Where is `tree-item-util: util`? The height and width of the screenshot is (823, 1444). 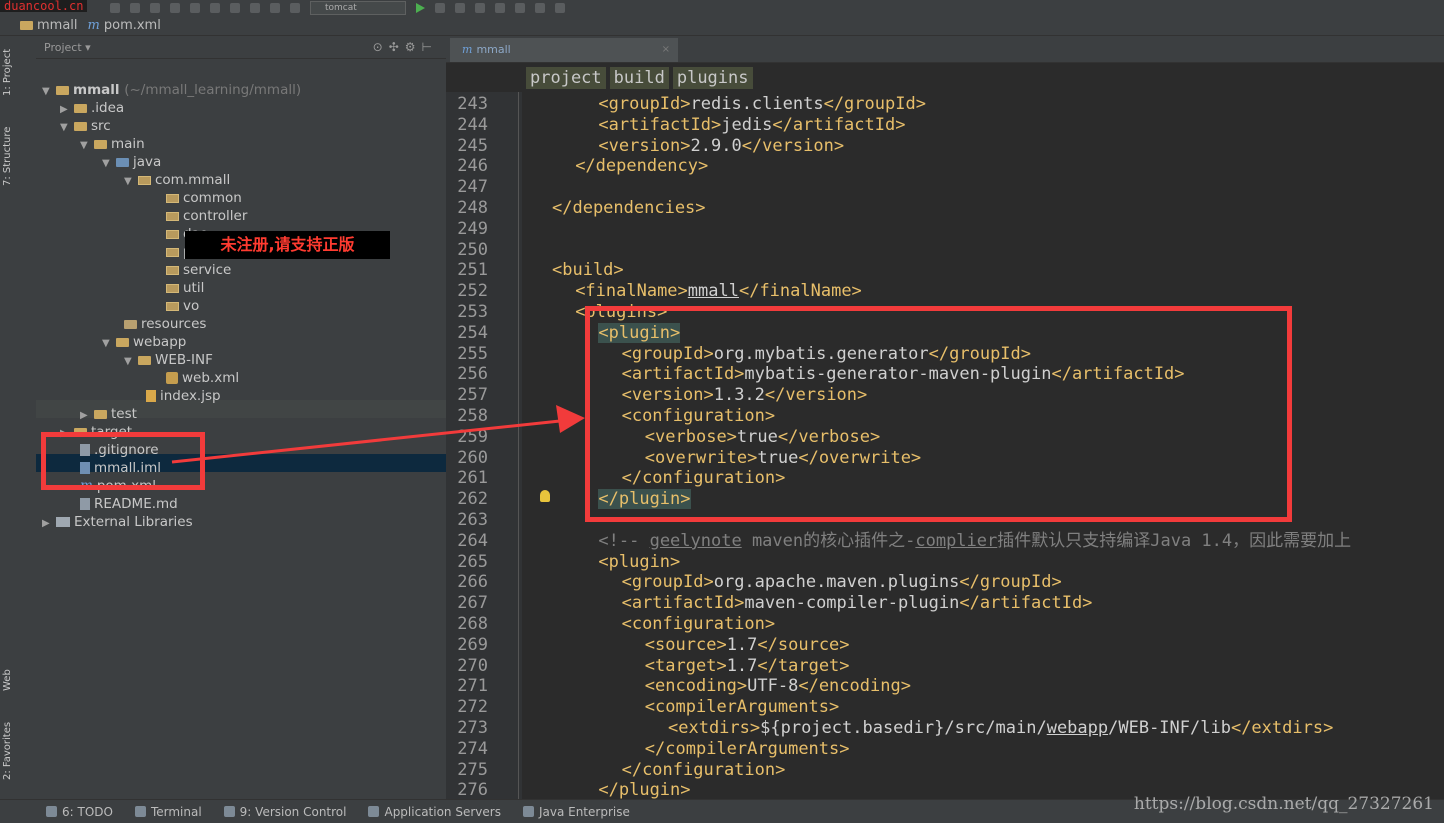
tree-item-util: util is located at coordinates (185, 288).